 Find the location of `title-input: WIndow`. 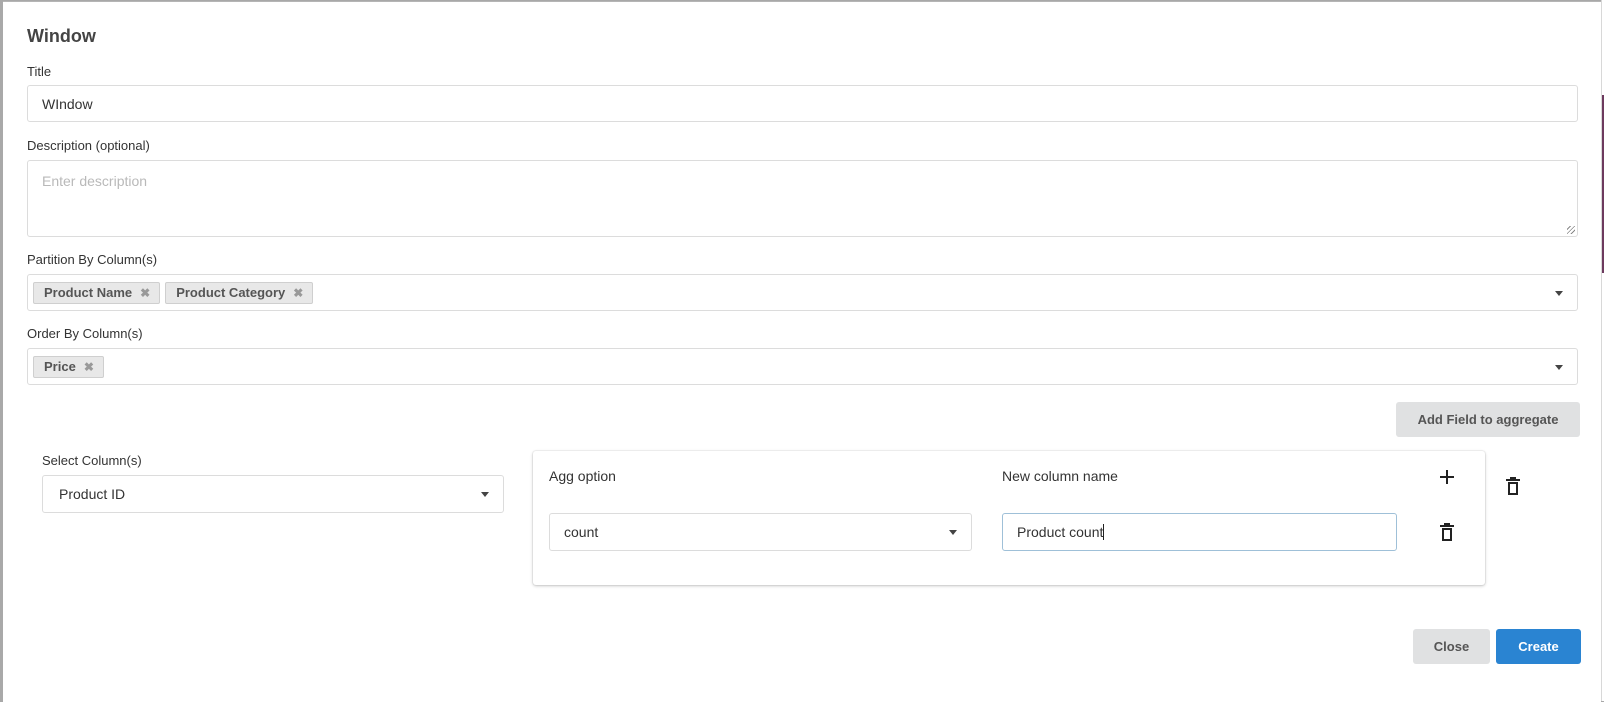

title-input: WIndow is located at coordinates (802, 103).